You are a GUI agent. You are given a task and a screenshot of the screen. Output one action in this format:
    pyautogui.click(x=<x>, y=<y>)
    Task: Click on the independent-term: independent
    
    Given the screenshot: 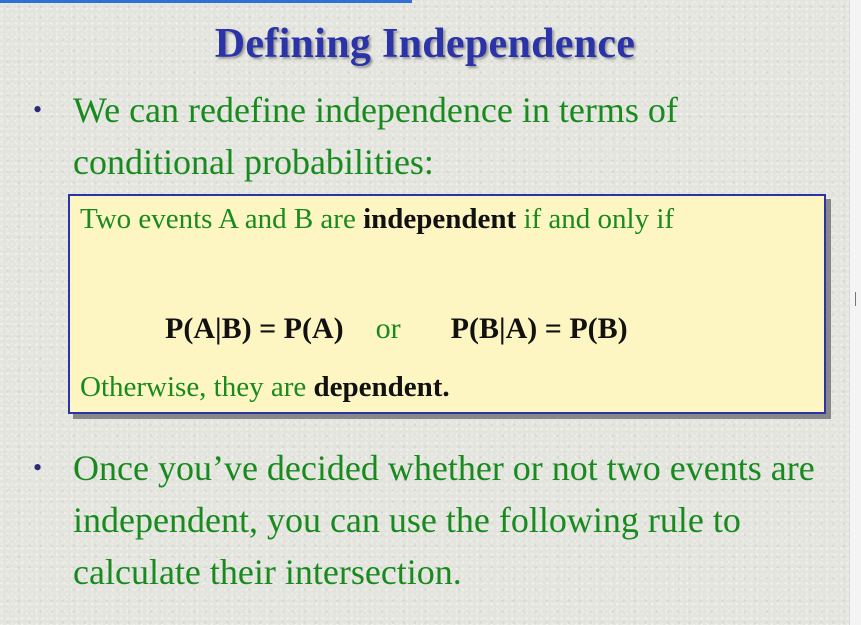 What is the action you would take?
    pyautogui.click(x=440, y=219)
    